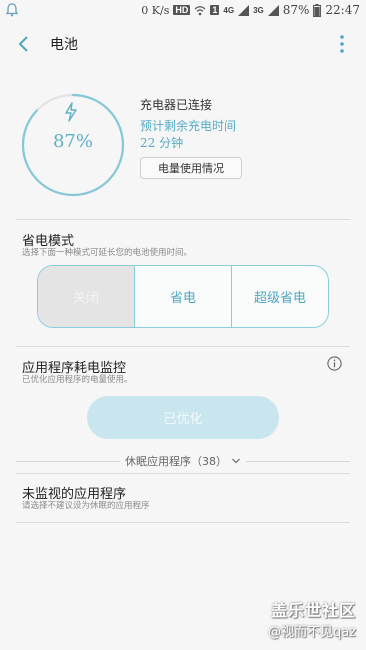 Image resolution: width=366 pixels, height=650 pixels. What do you see at coordinates (258, 10) in the screenshot?
I see `network-type-b: 3G` at bounding box center [258, 10].